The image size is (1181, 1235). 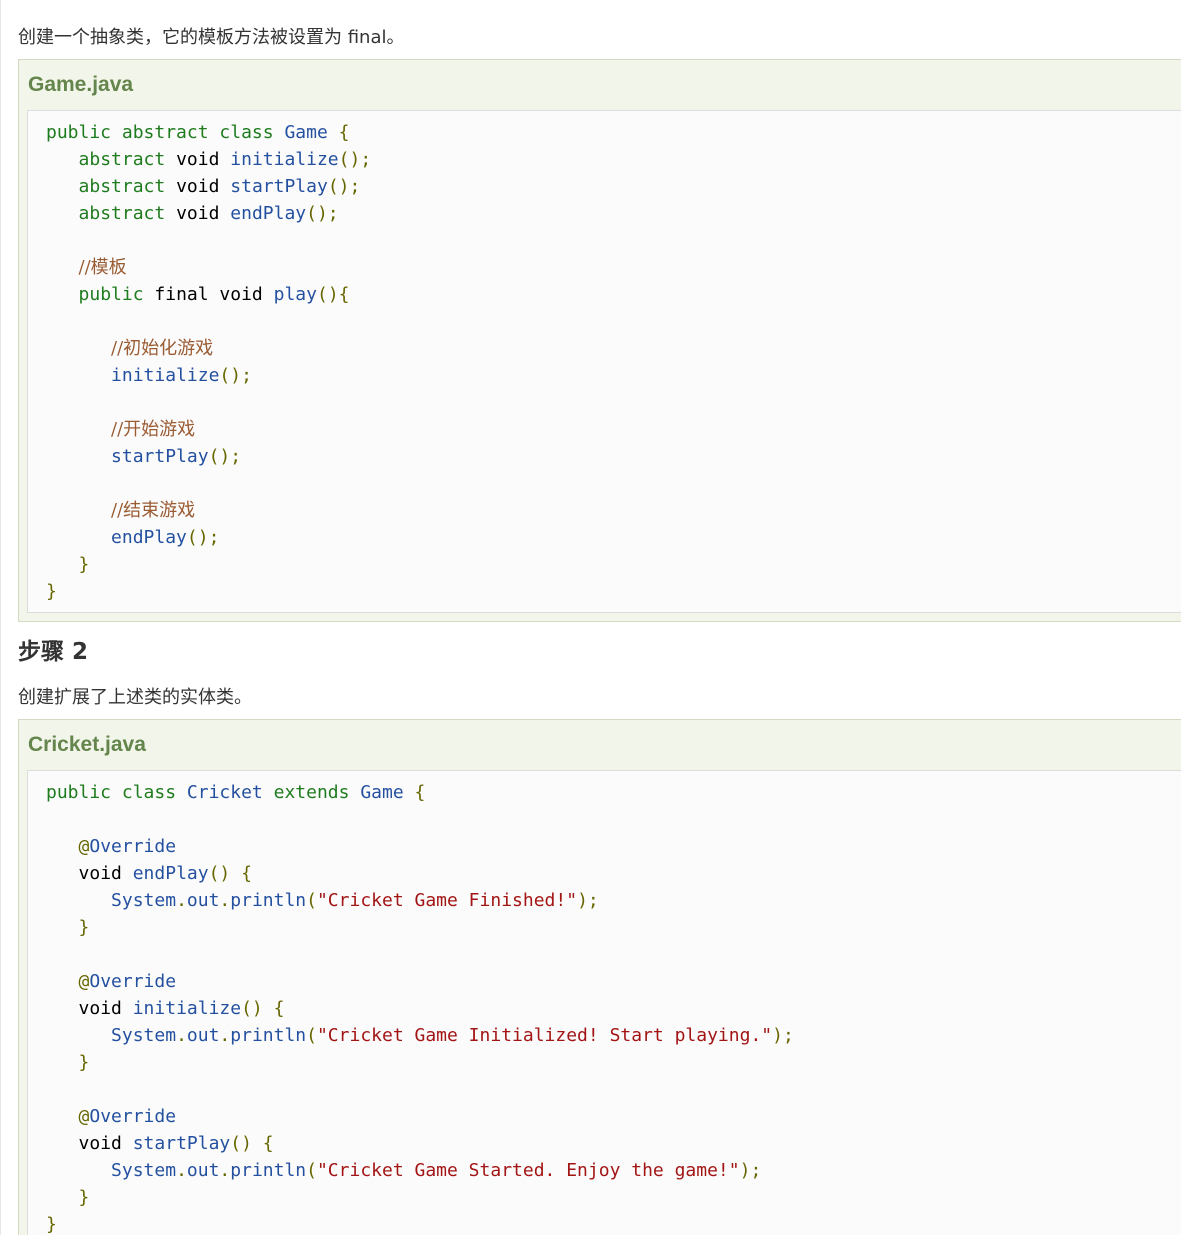 I want to click on code-line: @Override, so click(x=111, y=981).